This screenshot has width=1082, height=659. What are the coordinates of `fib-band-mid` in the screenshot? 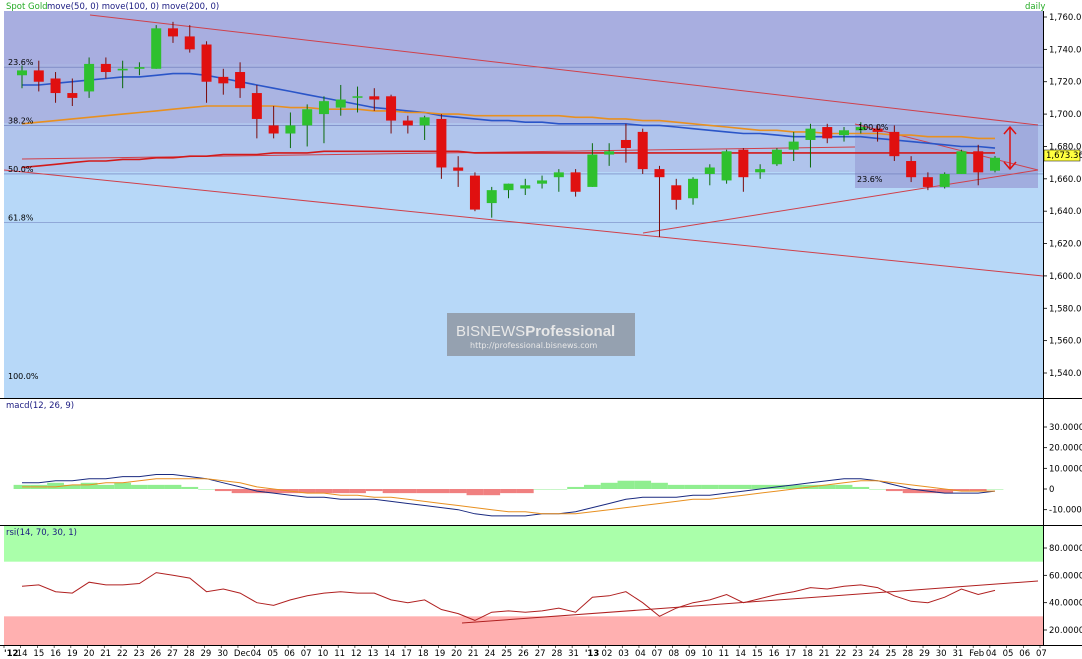 It's located at (523, 93).